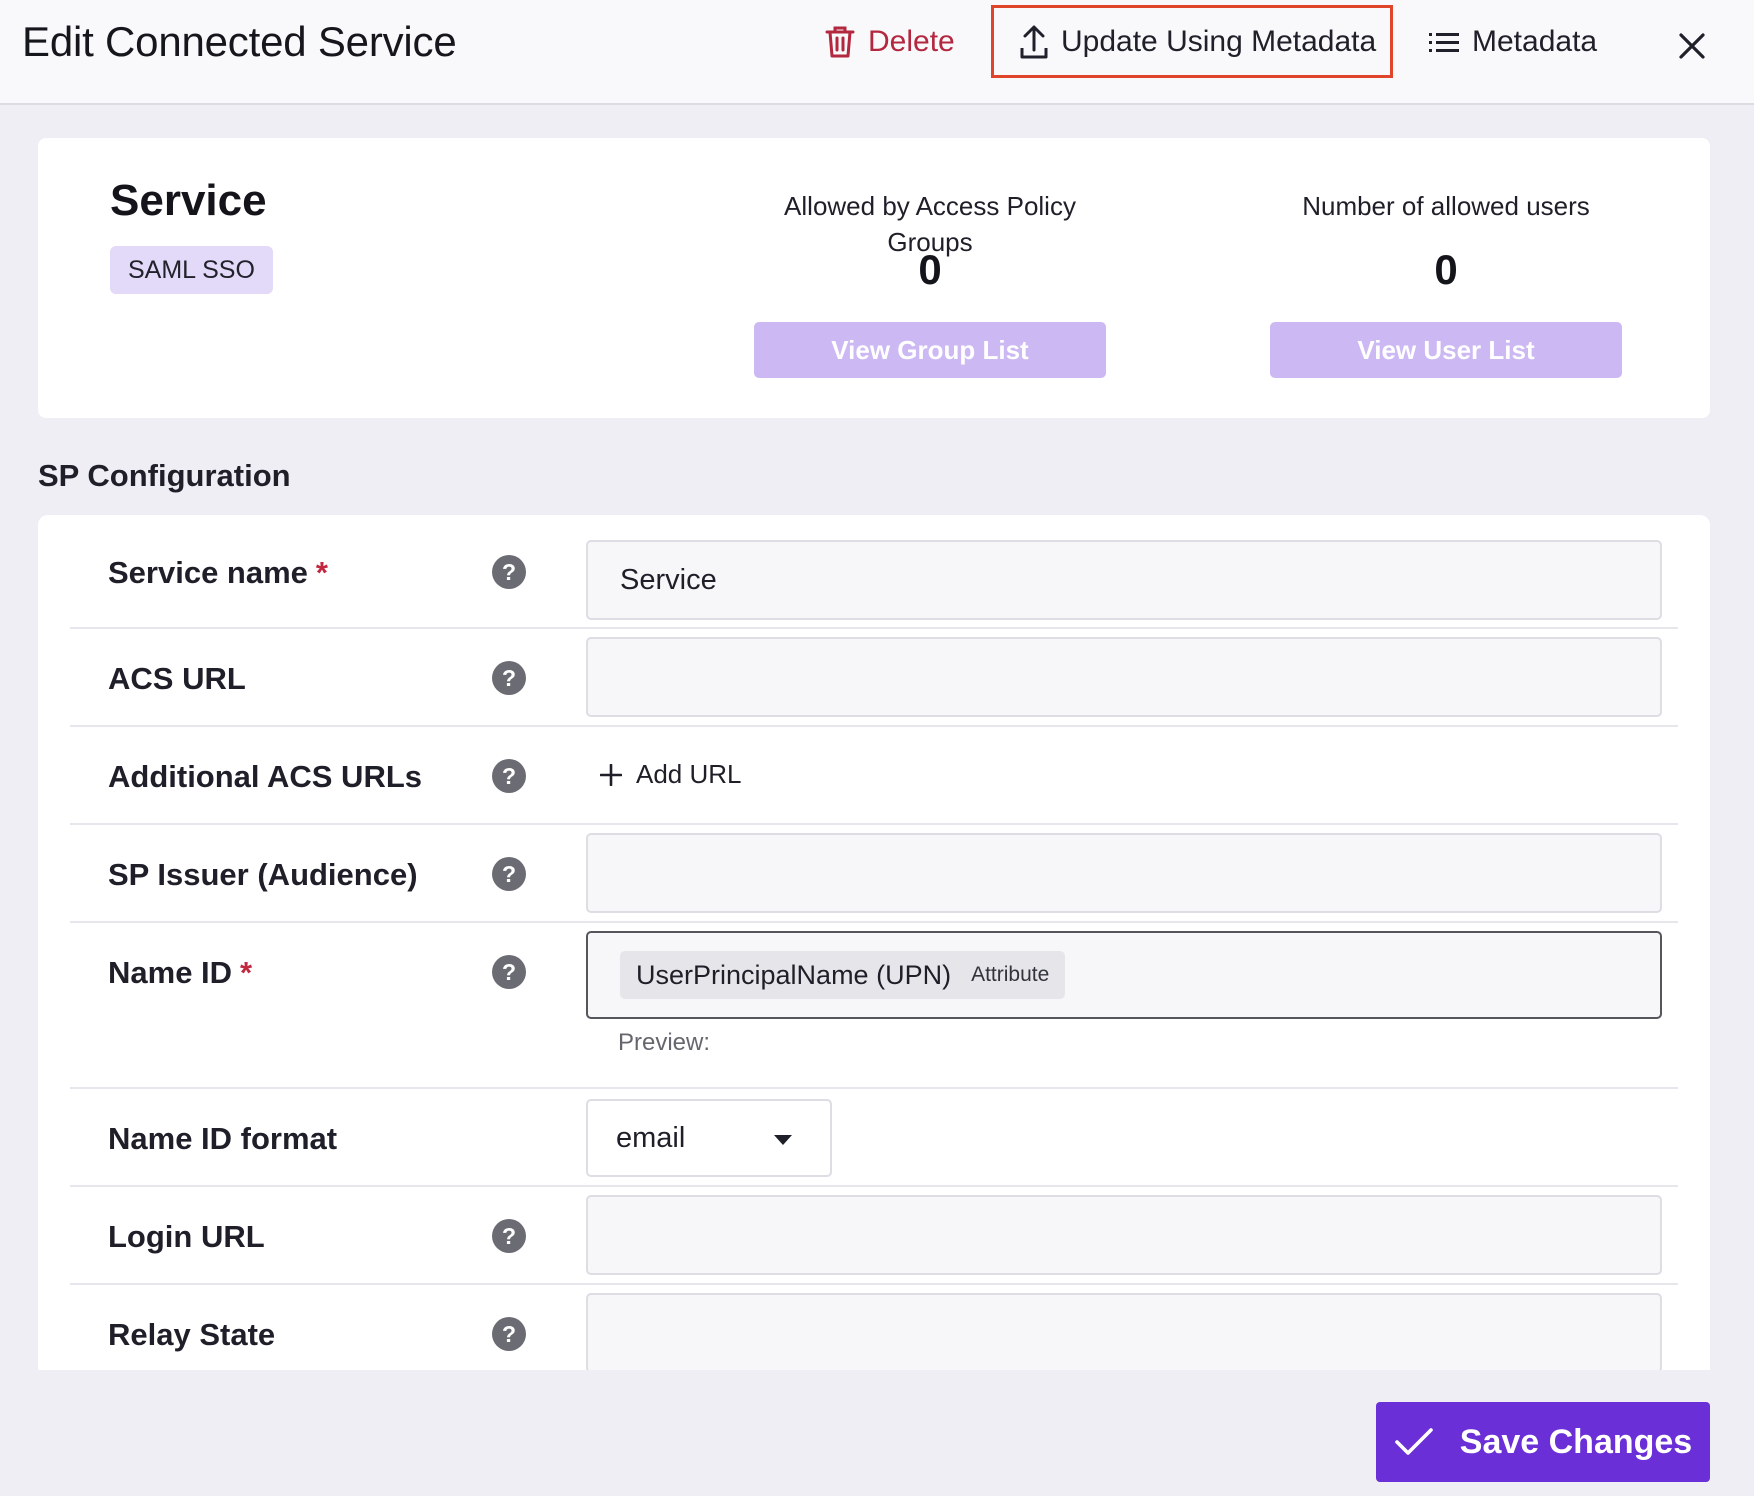  Describe the element at coordinates (930, 350) in the screenshot. I see `view-group-list-button: View Group List` at that location.